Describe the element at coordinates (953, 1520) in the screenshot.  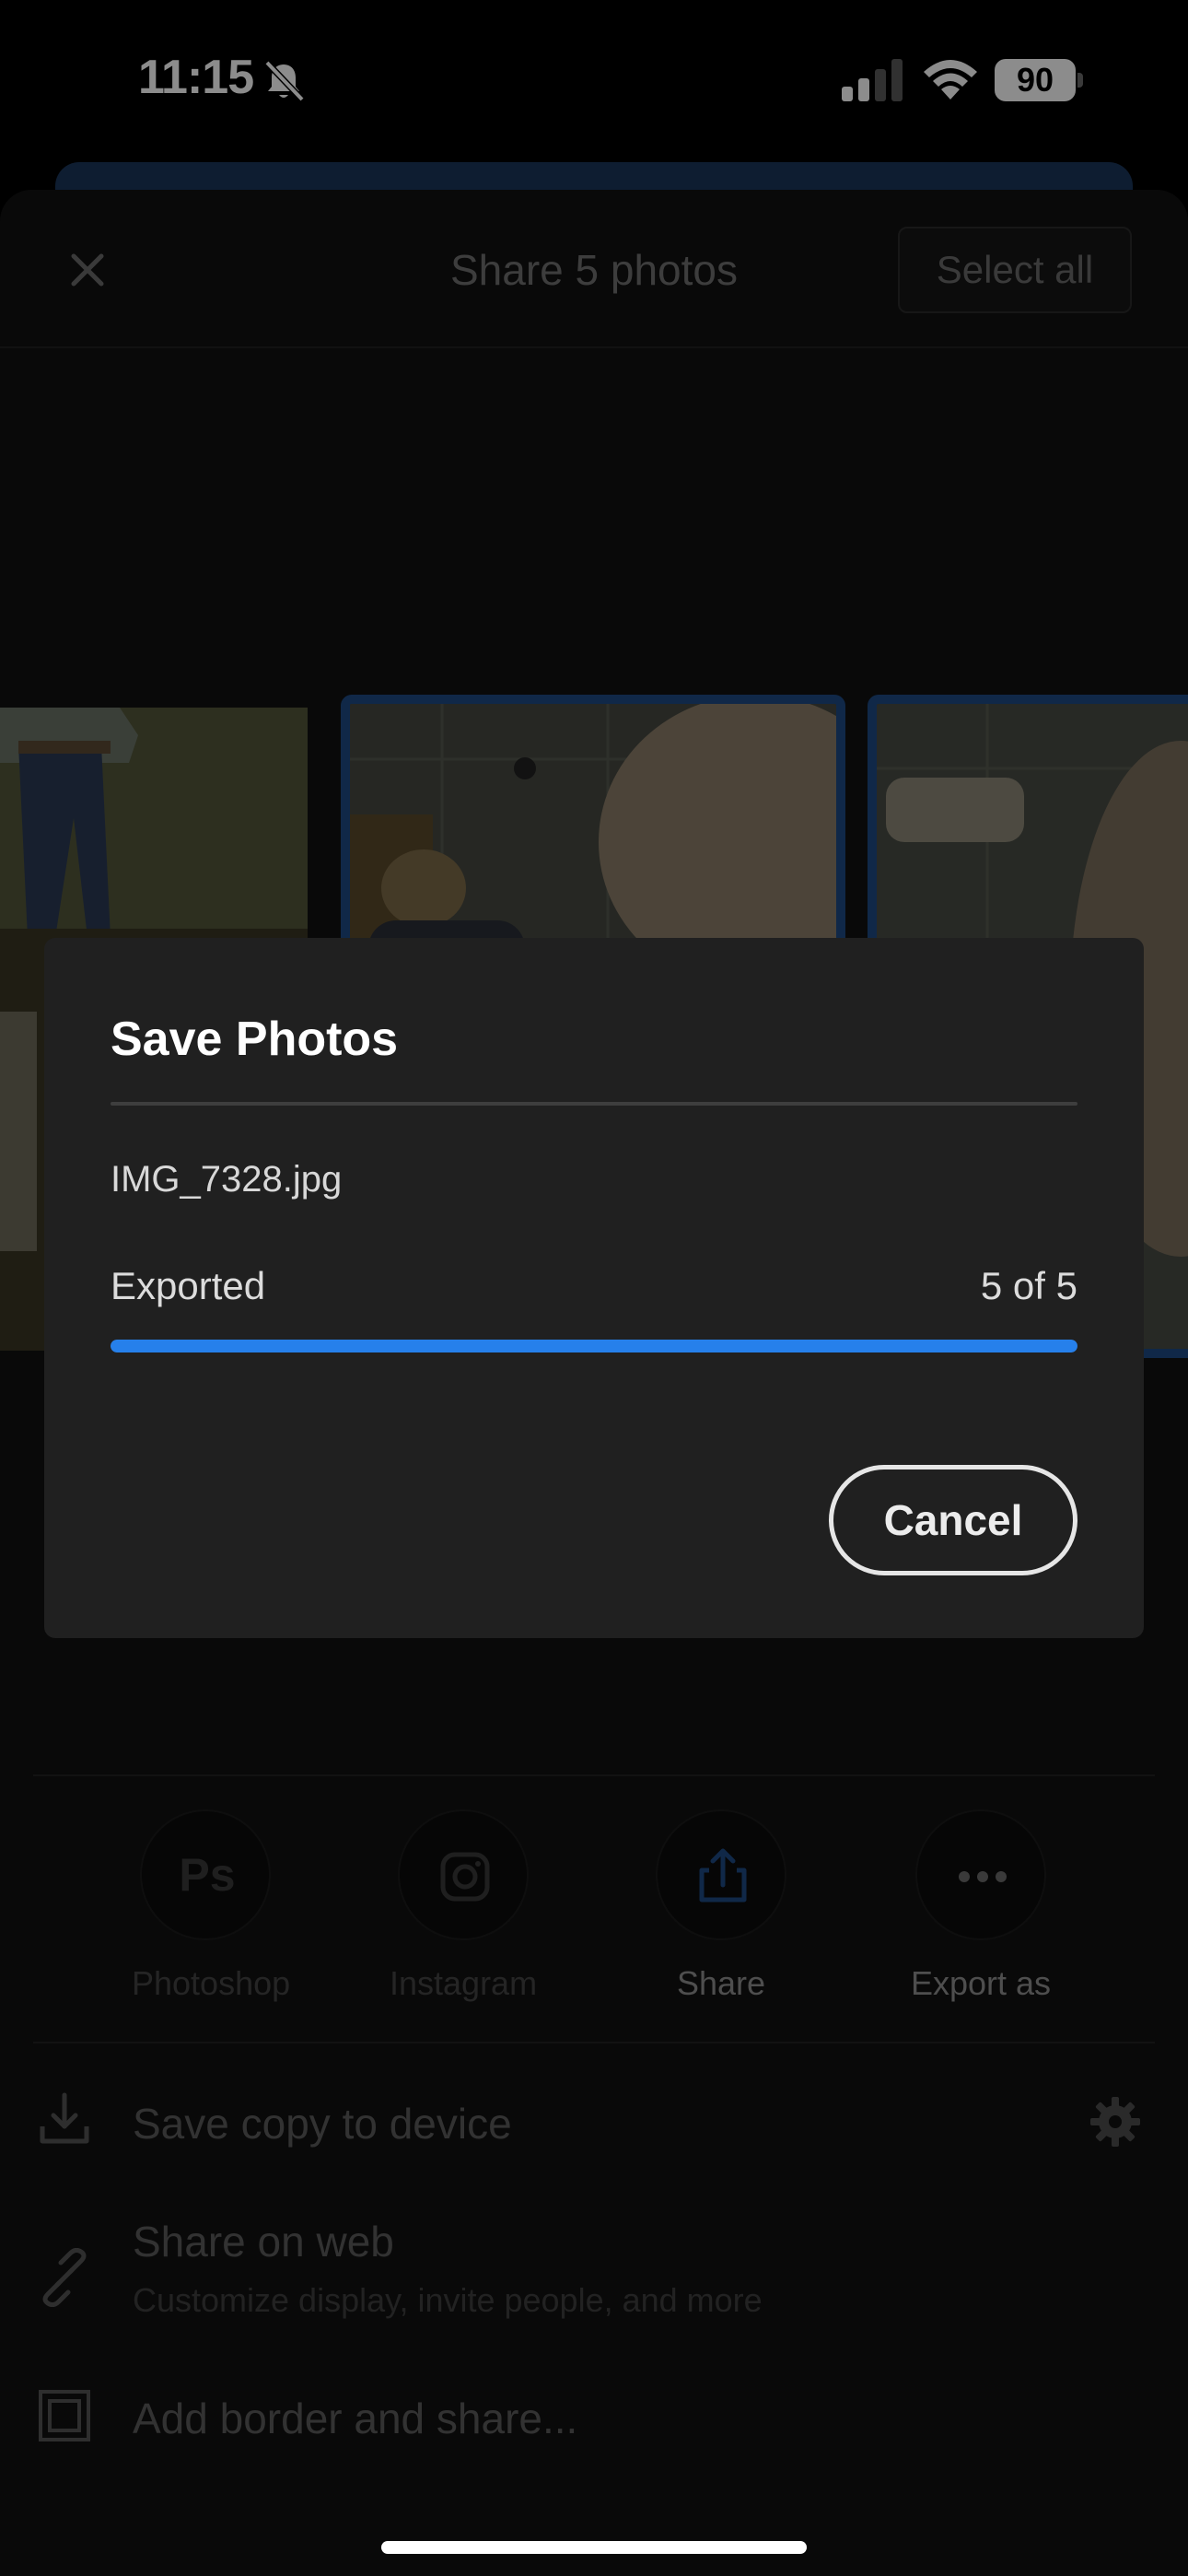
I see `cancel-button: Cancel` at that location.